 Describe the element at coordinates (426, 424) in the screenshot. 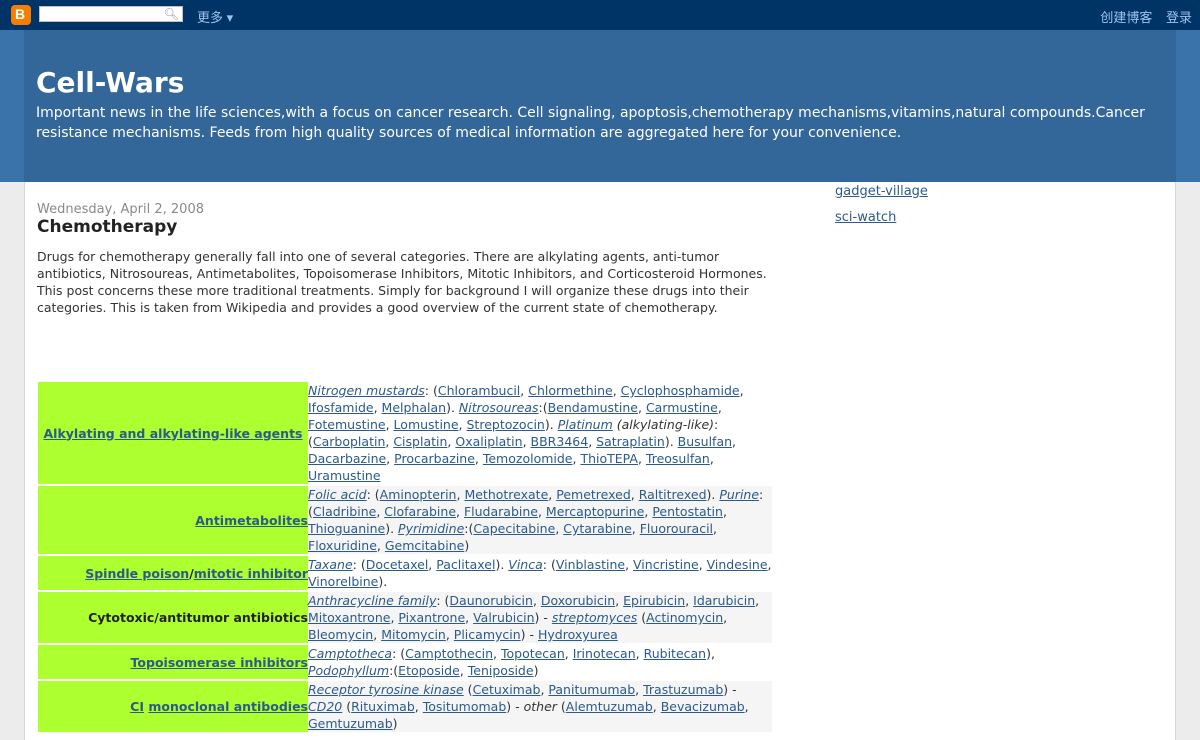

I see `drug-link: Lomustine` at that location.